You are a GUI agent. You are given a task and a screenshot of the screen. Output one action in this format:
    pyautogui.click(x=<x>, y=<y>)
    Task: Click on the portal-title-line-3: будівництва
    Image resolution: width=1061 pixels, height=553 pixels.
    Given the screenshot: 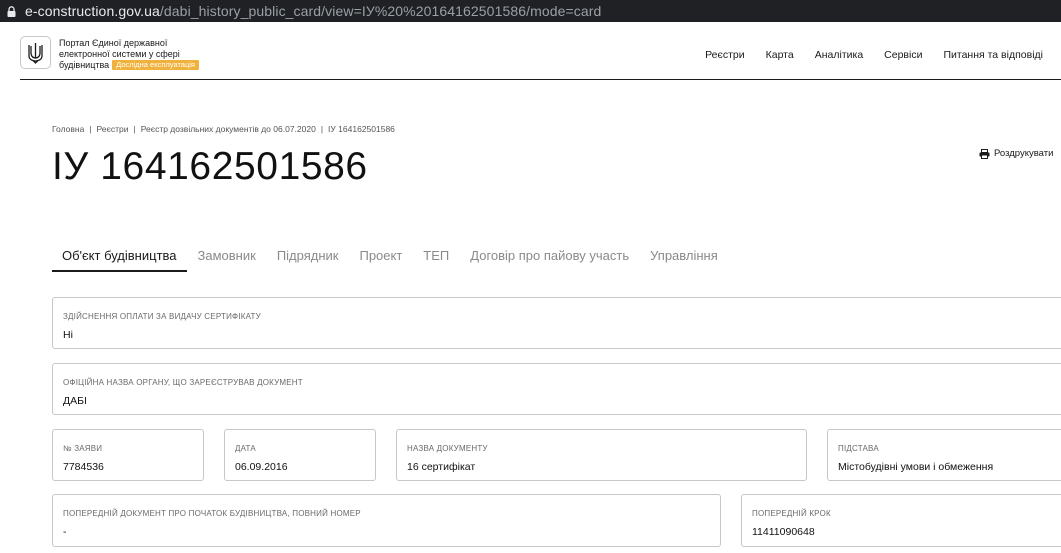 What is the action you would take?
    pyautogui.click(x=84, y=65)
    